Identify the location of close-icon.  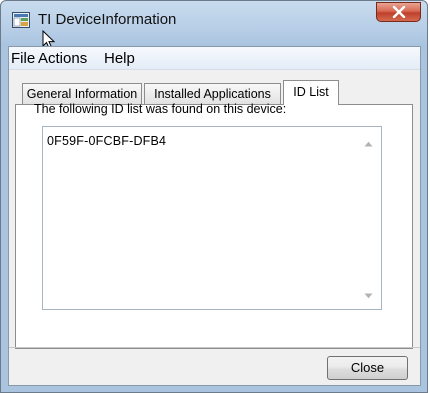
(399, 12).